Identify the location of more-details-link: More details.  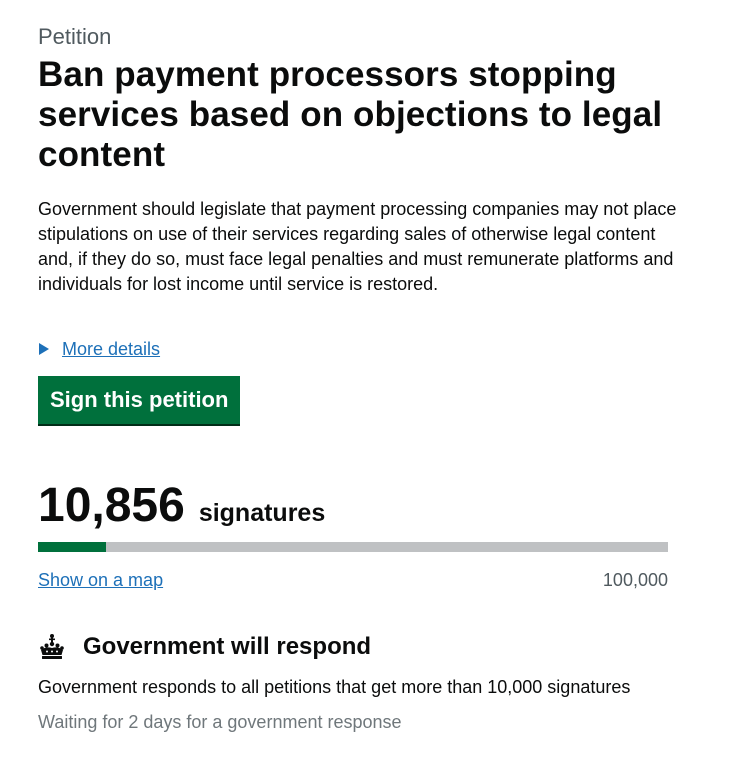
(111, 349).